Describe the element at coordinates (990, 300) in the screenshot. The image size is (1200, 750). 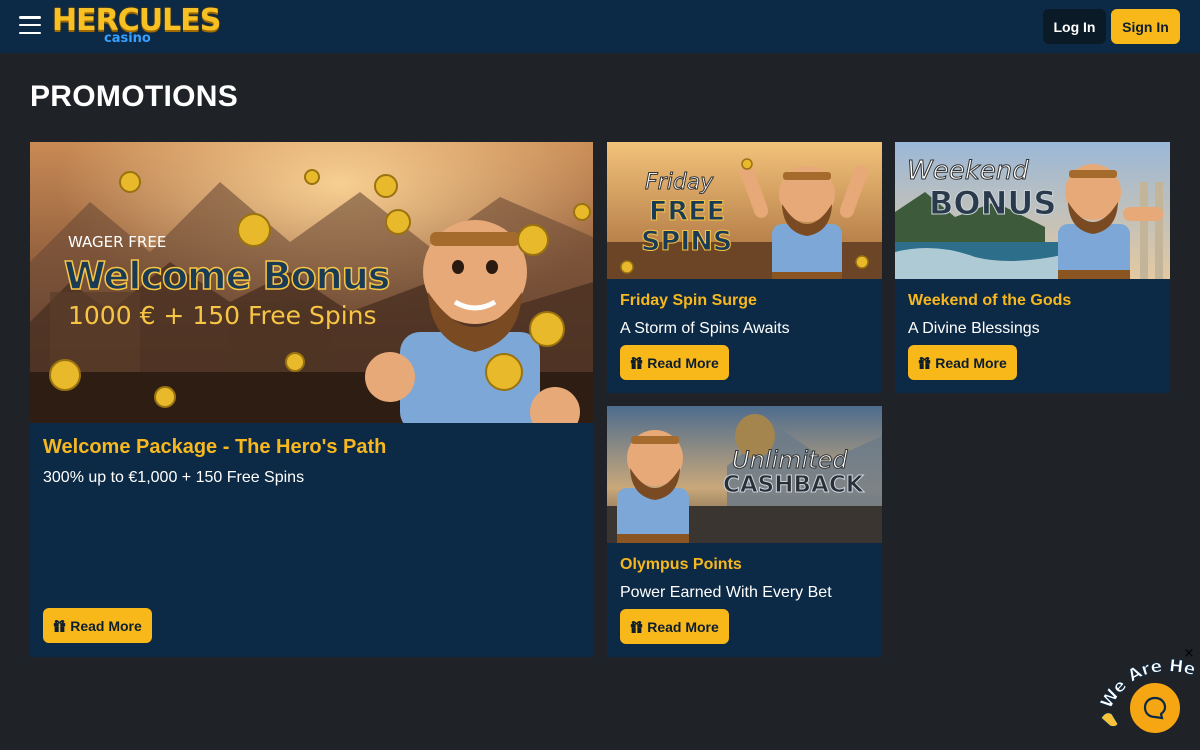
I see `promo-title: Weekend of the Gods` at that location.